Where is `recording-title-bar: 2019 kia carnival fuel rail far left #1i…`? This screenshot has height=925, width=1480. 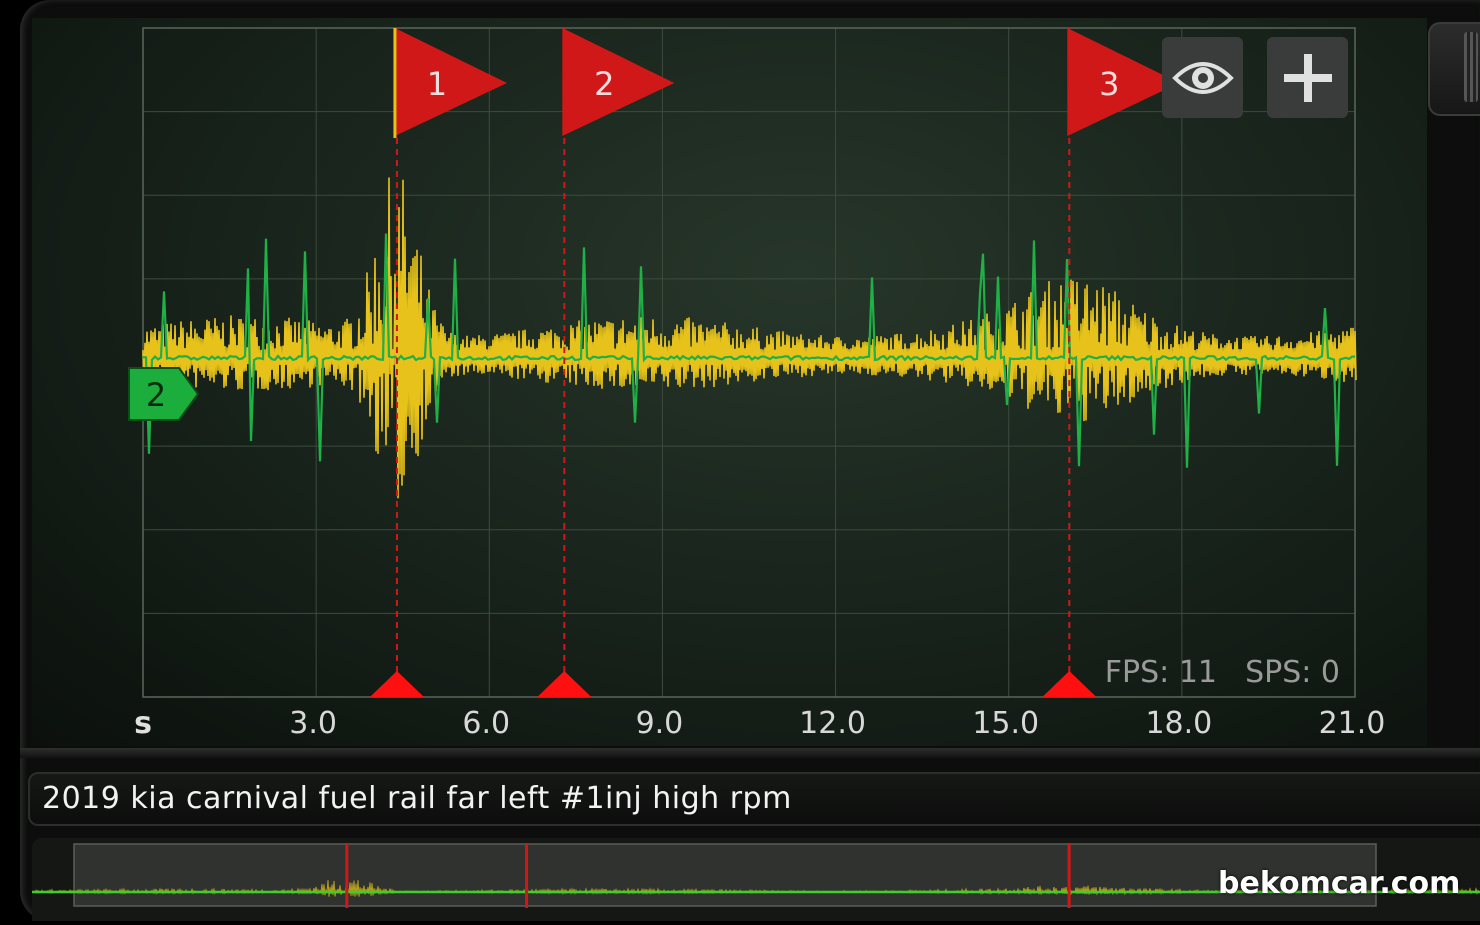 recording-title-bar: 2019 kia carnival fuel rail far left #1i… is located at coordinates (754, 799).